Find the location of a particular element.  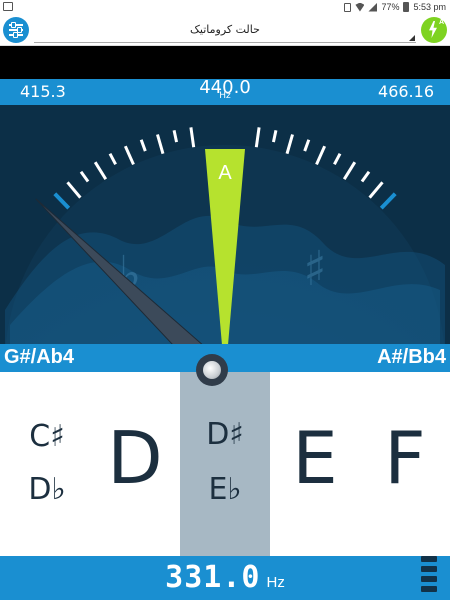

tuner-needle is located at coordinates (119, 271).